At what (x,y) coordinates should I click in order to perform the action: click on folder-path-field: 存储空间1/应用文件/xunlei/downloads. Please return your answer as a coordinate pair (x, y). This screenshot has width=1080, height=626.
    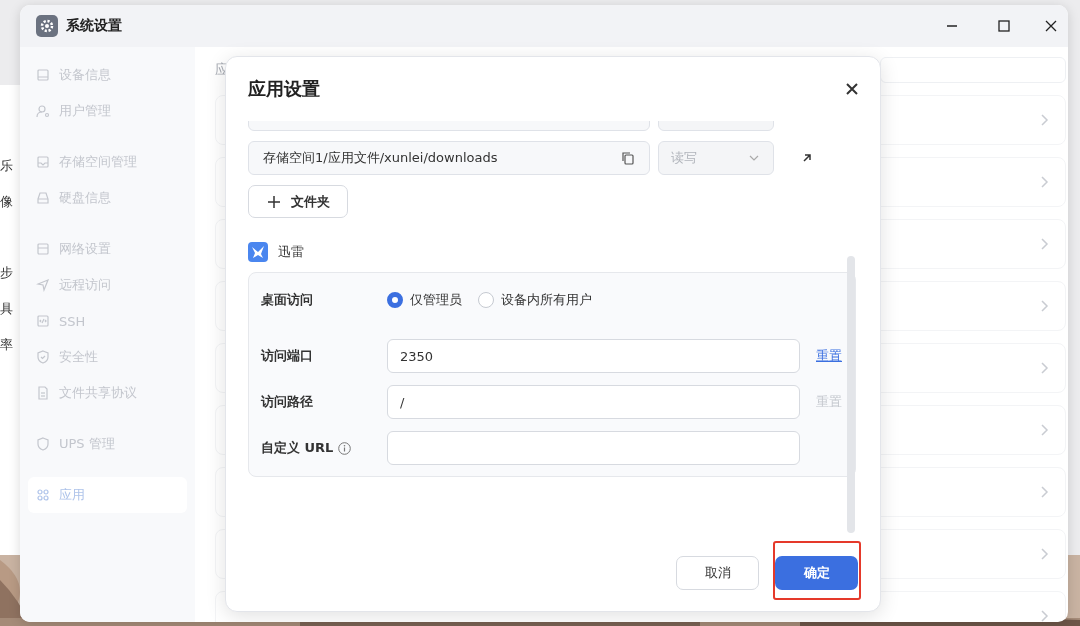
    Looking at the image, I should click on (449, 158).